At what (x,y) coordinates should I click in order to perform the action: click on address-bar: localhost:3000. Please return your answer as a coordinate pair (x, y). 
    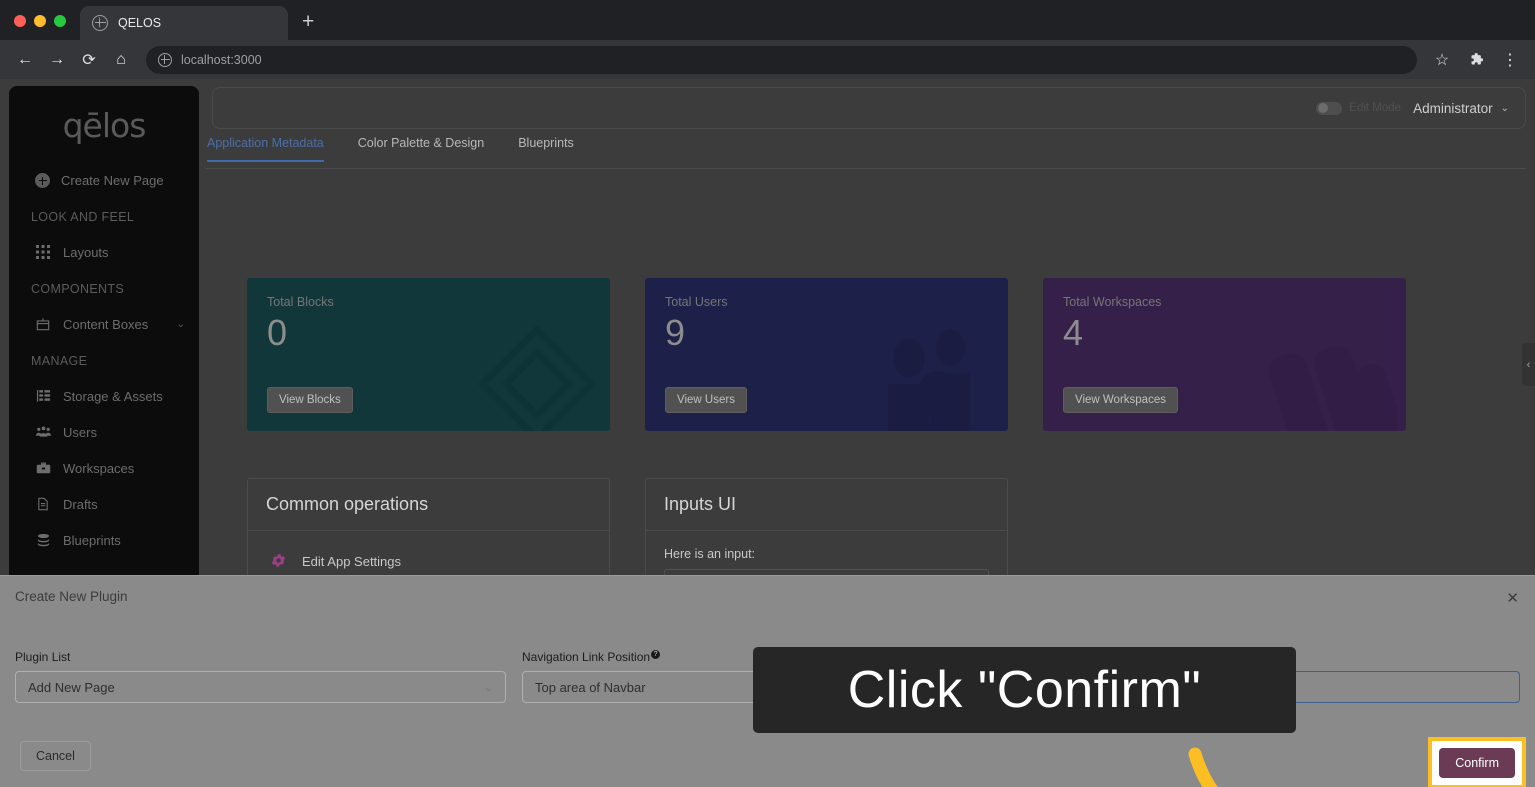
    Looking at the image, I should click on (781, 59).